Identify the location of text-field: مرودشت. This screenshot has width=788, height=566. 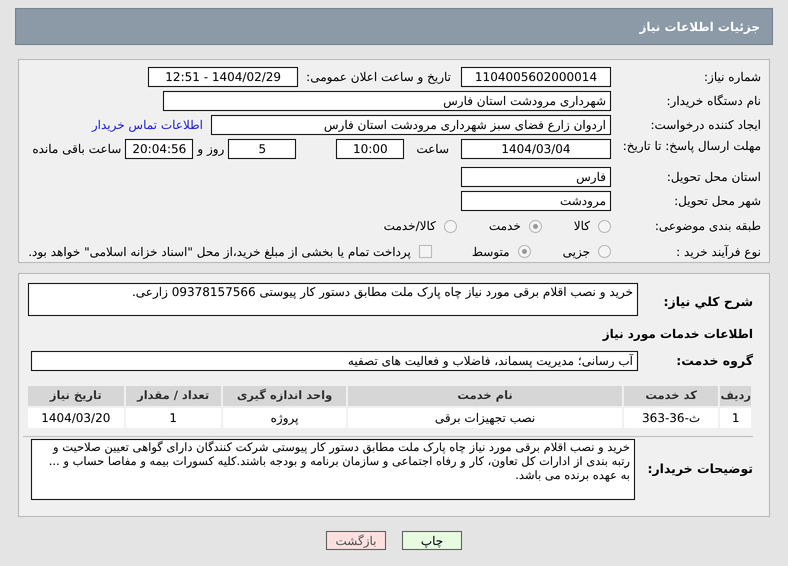
(536, 200).